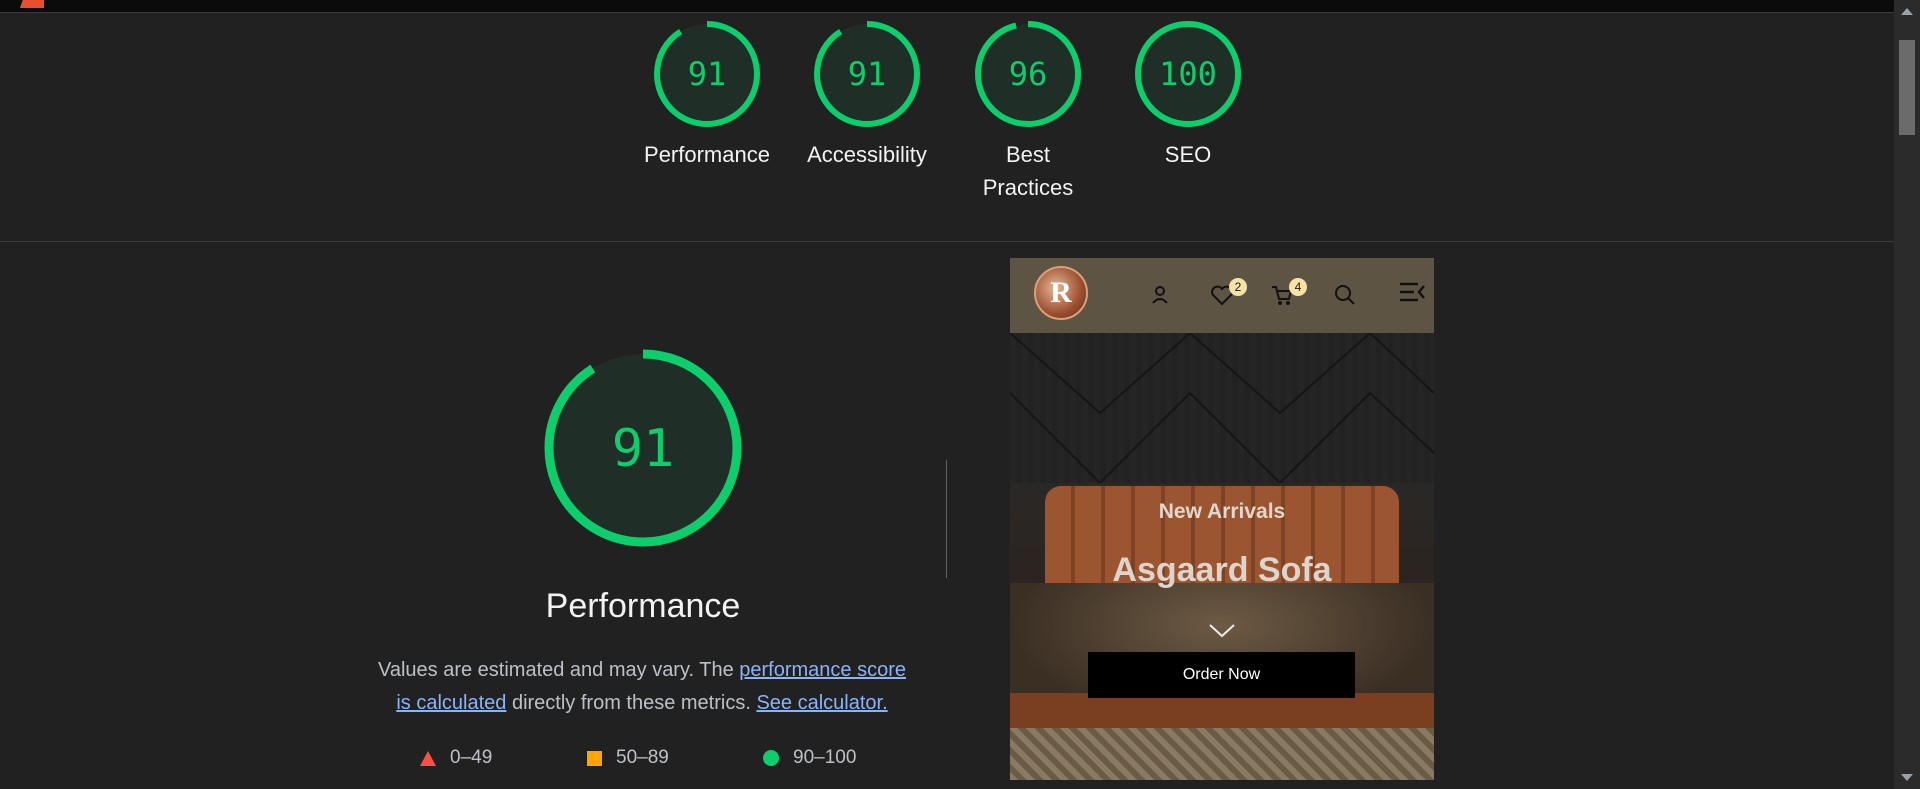 Image resolution: width=1920 pixels, height=789 pixels. What do you see at coordinates (32, 4) in the screenshot?
I see `lighthouse-logo-icon` at bounding box center [32, 4].